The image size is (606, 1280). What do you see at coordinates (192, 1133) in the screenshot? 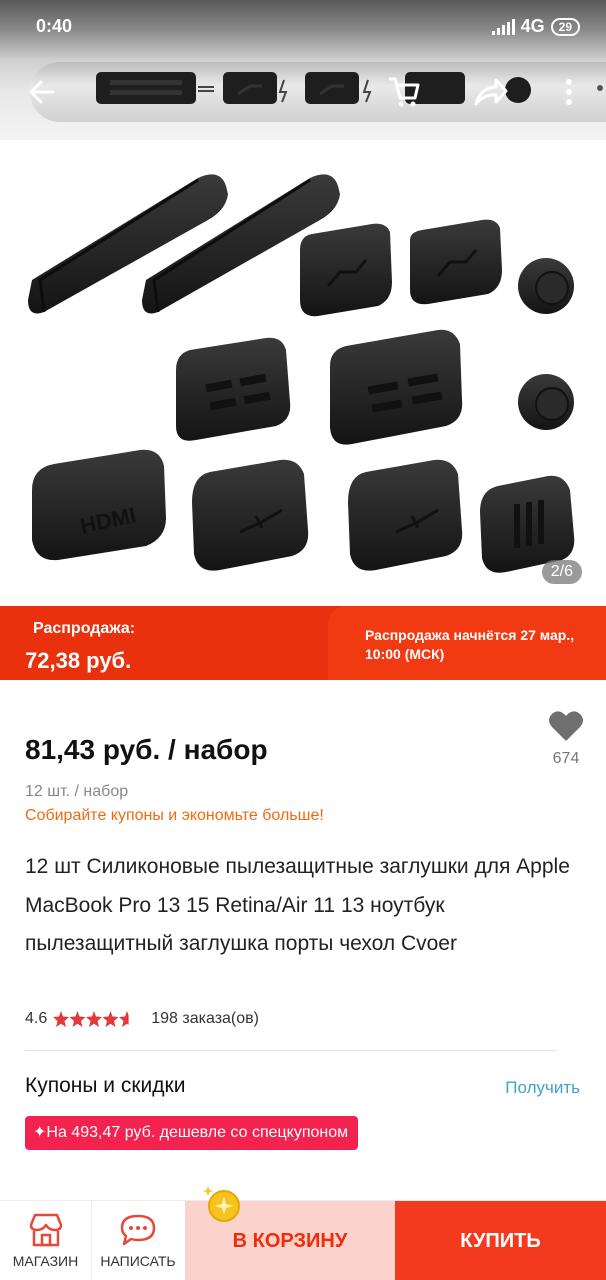
I see `special-coupon-badge: ✦На 493,47 руб. дешевле со спецкупоном` at bounding box center [192, 1133].